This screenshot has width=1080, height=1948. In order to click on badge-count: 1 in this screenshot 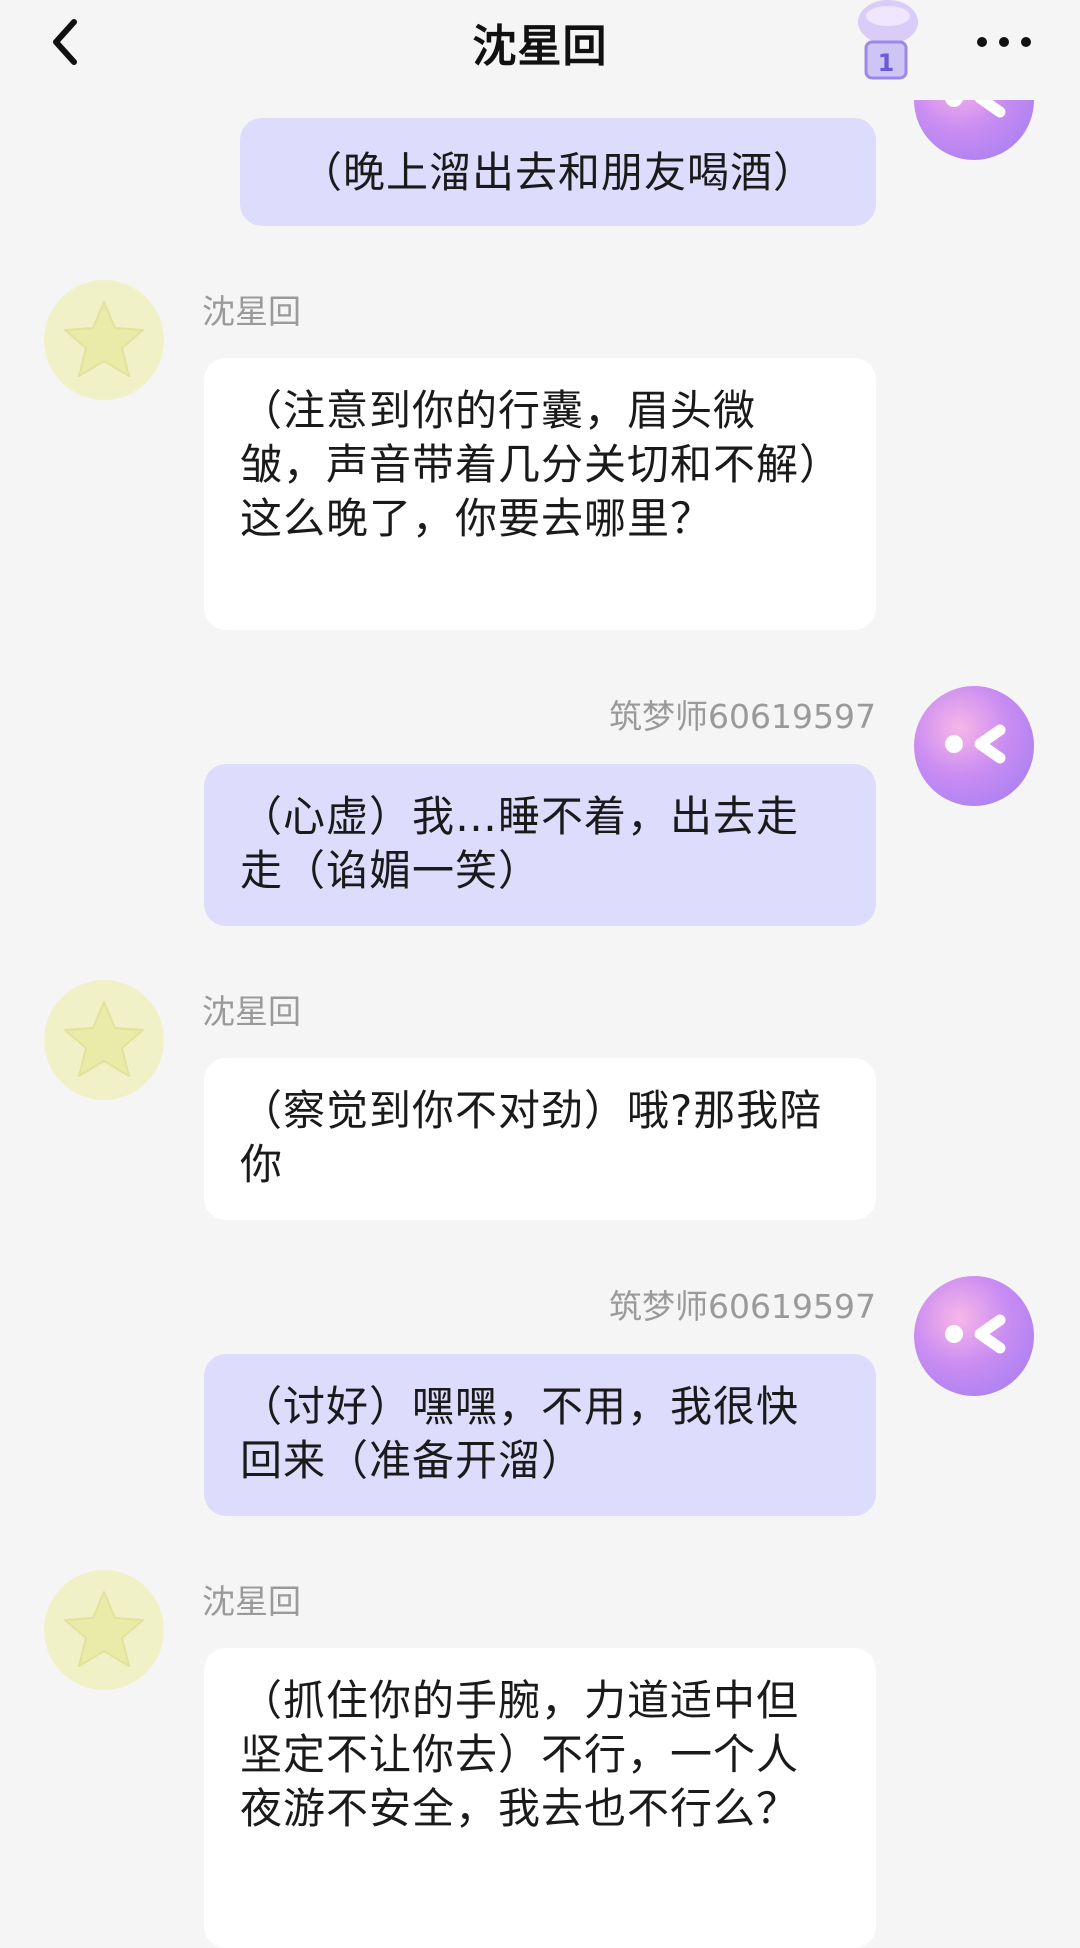, I will do `click(886, 63)`.